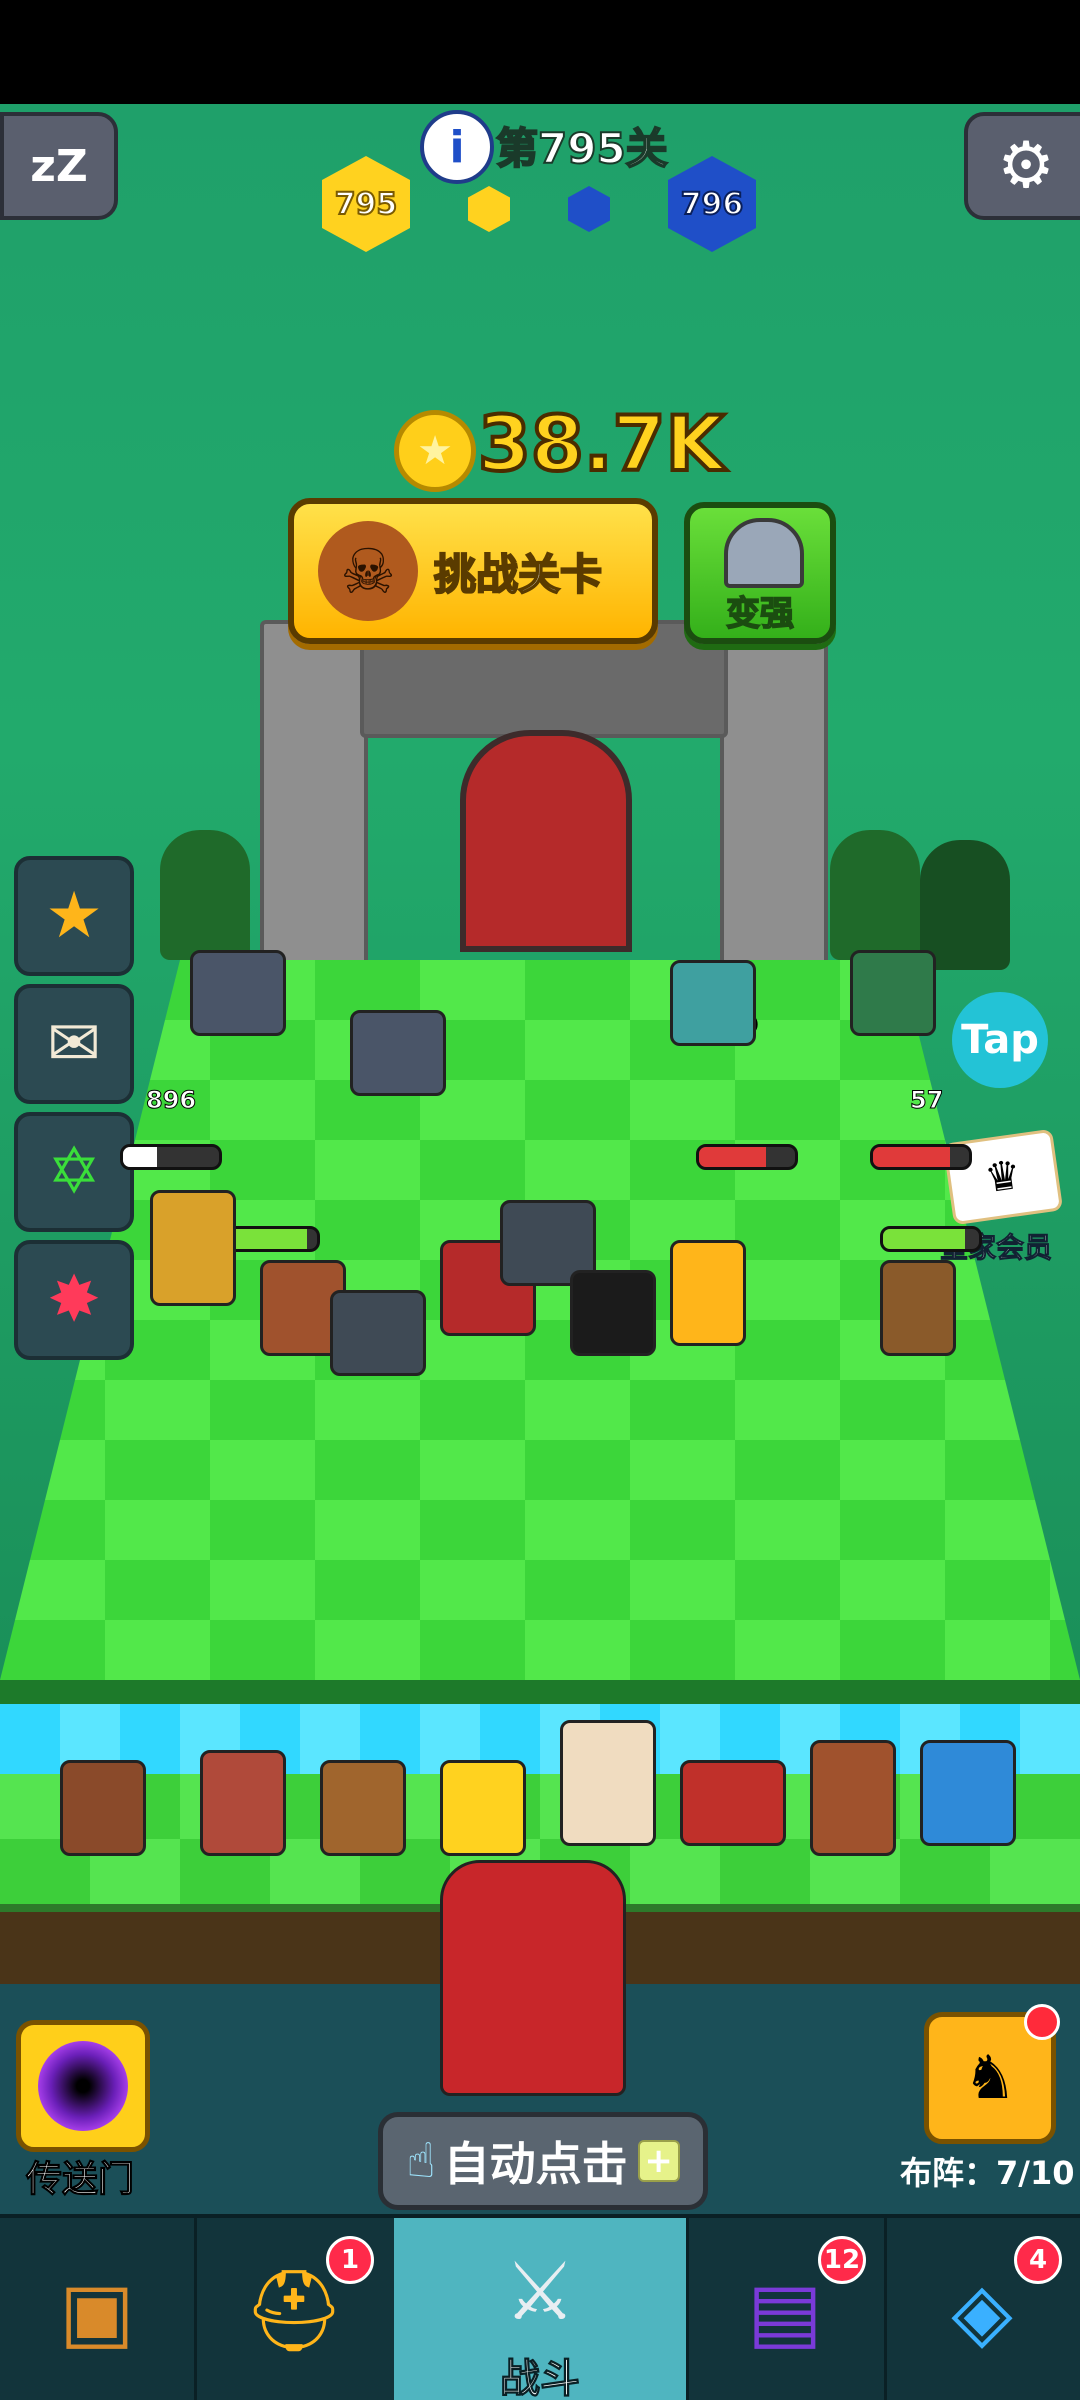  What do you see at coordinates (457, 147) in the screenshot?
I see `info-icon: i` at bounding box center [457, 147].